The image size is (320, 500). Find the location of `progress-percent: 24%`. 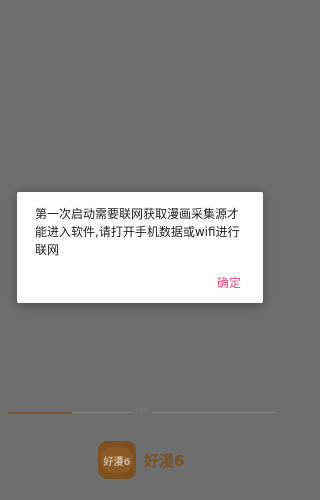

progress-percent: 24% is located at coordinates (142, 410).